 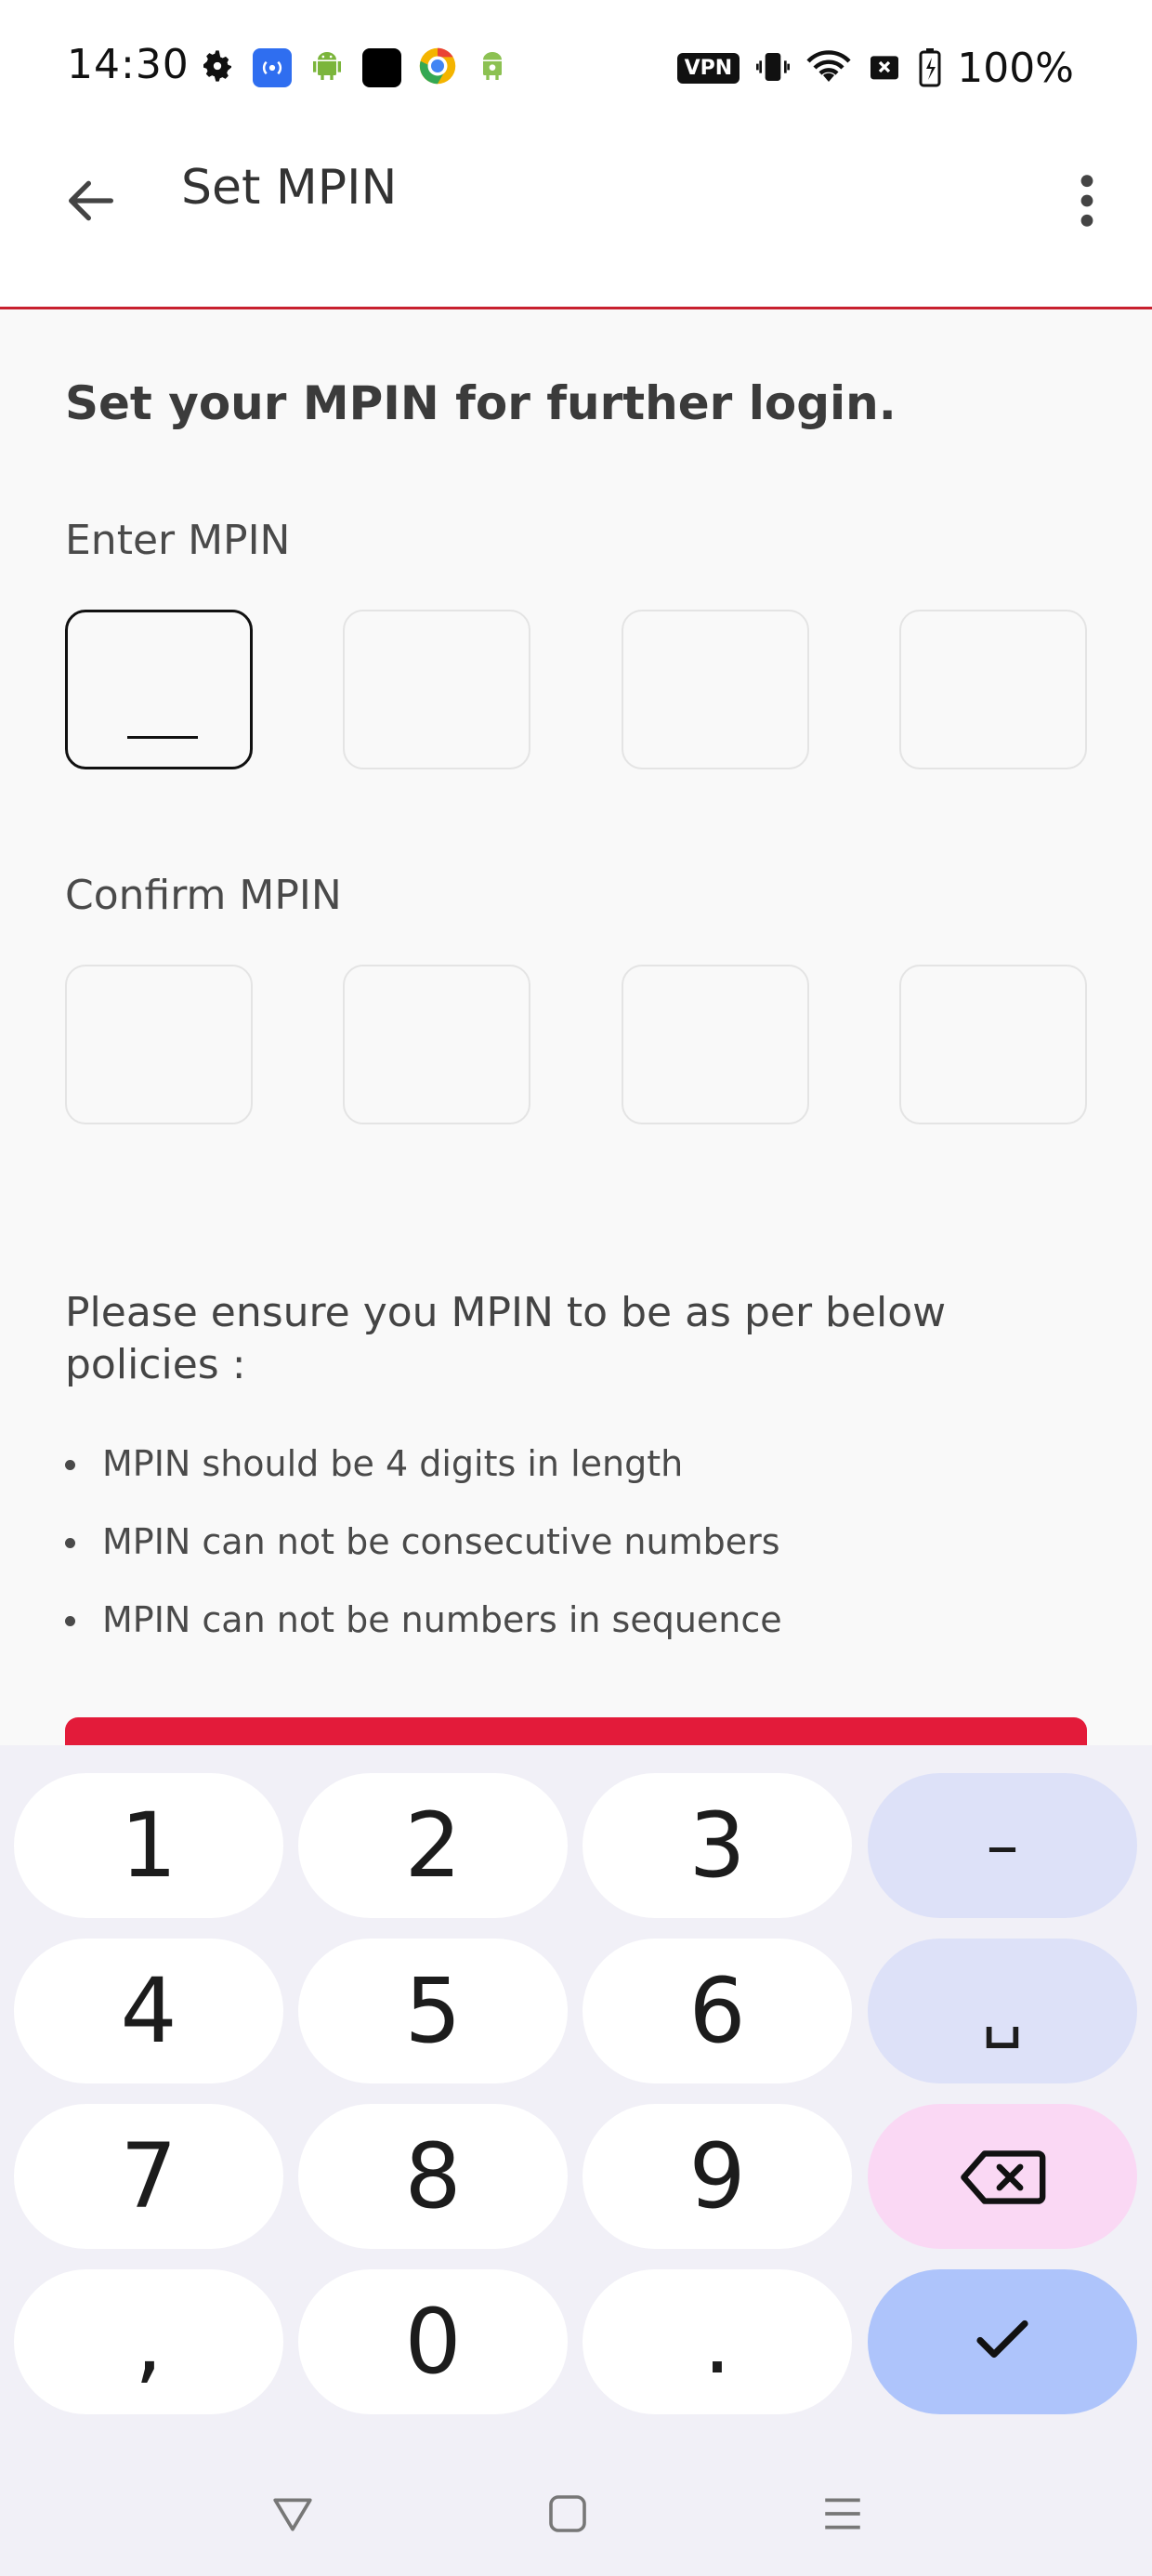 I want to click on broadcast-icon, so click(x=272, y=67).